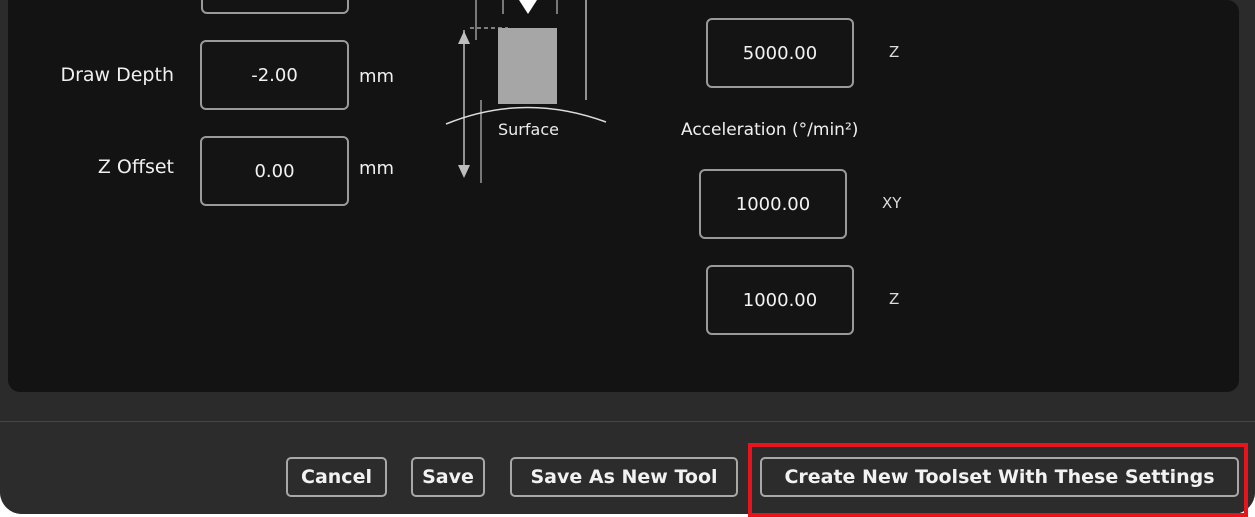  Describe the element at coordinates (780, 53) in the screenshot. I see `feedrate-z-input` at that location.